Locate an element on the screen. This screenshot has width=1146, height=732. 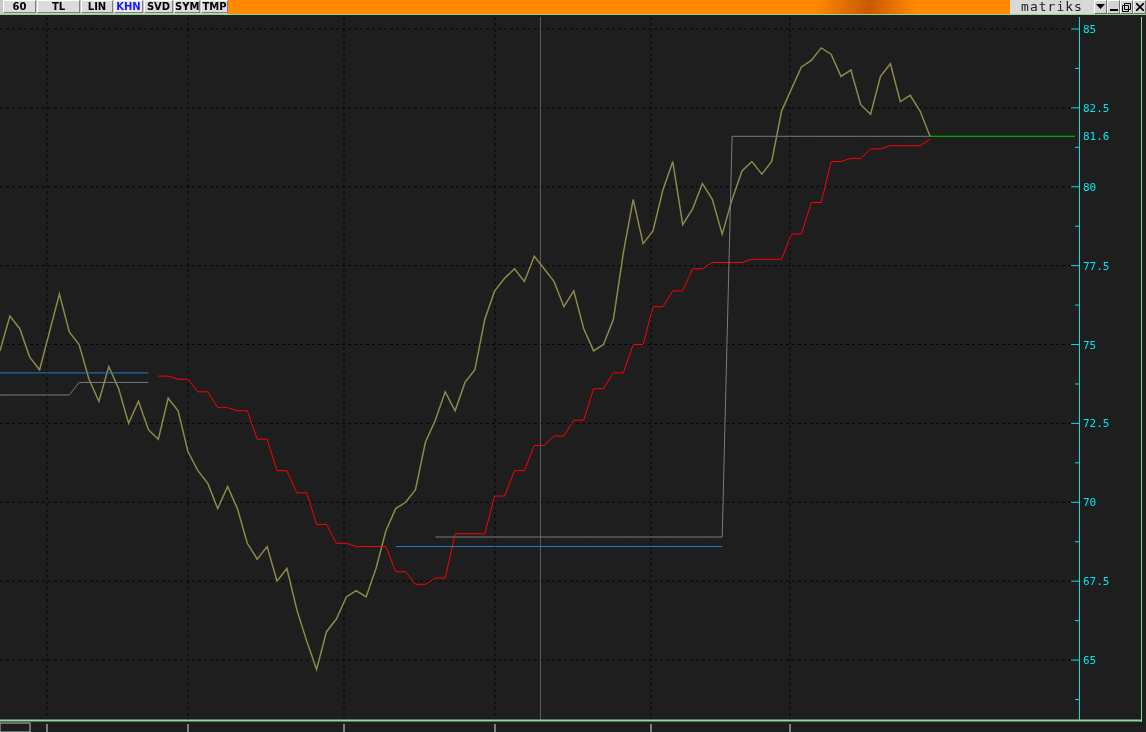
toolbar-button: 60 is located at coordinates (19, 6).